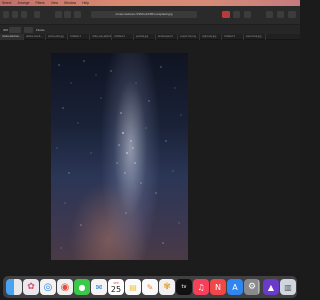  I want to click on dock-separator, so click(258, 287).